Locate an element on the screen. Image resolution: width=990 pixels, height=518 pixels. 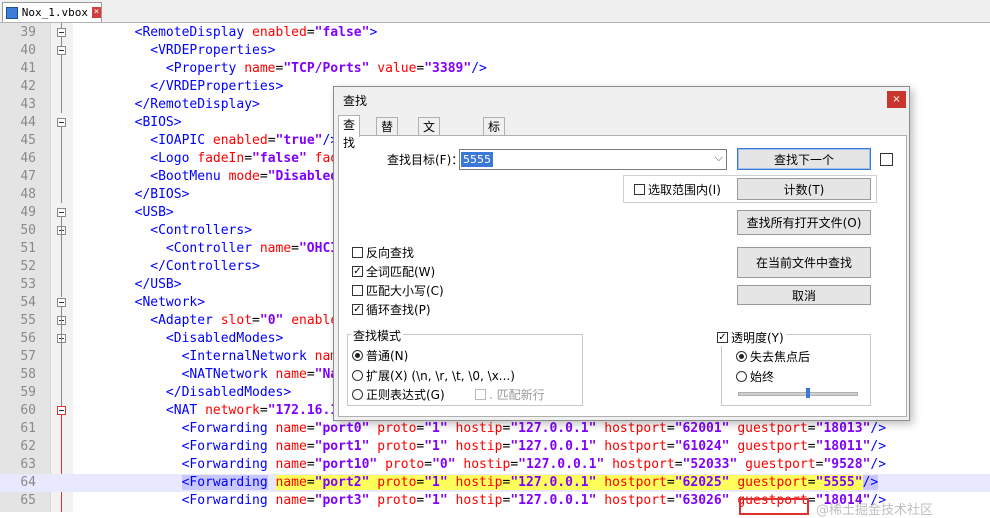
always-label: 始终 is located at coordinates (762, 377).